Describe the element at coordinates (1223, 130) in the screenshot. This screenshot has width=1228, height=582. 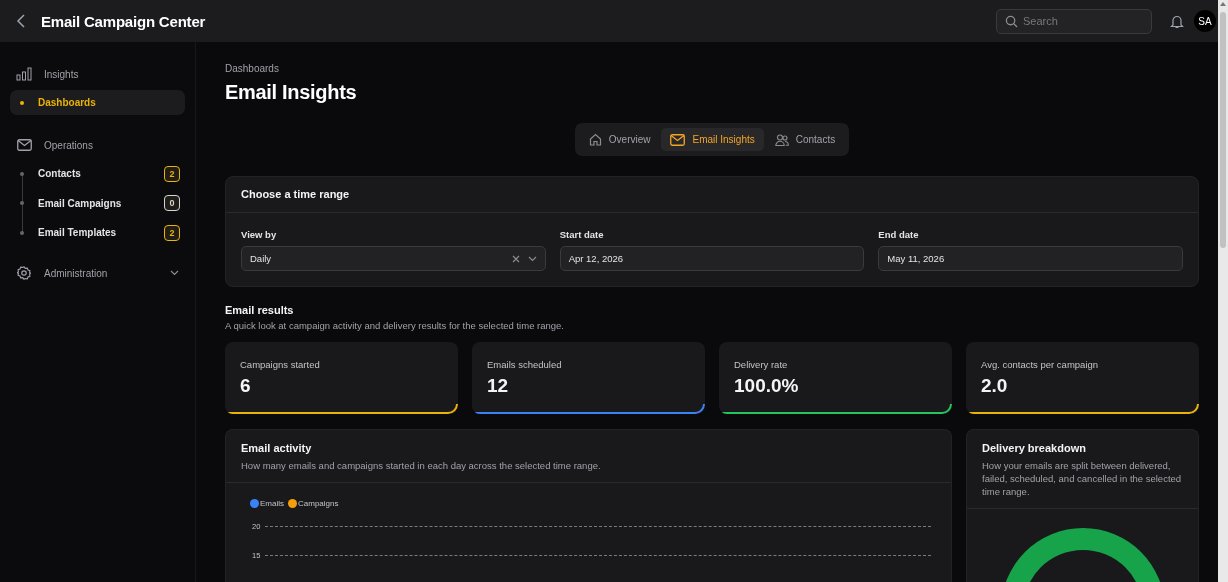
I see `scrollbar-thumb` at that location.